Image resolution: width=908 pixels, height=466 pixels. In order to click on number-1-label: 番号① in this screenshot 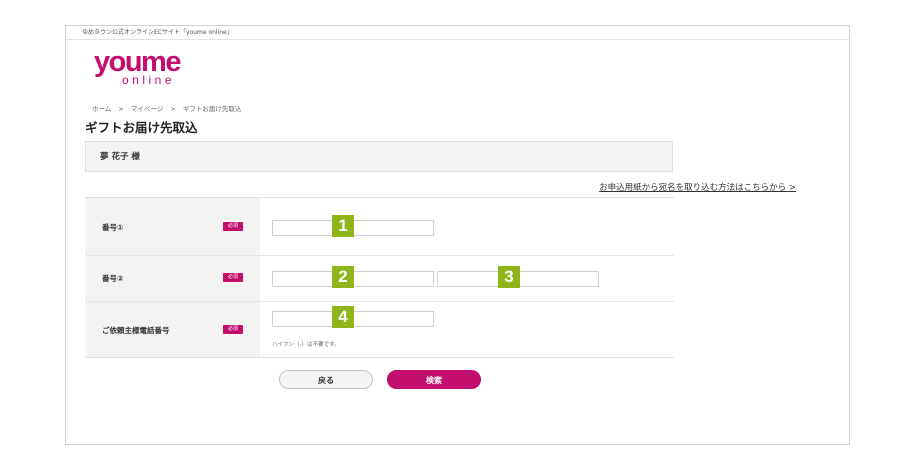, I will do `click(113, 227)`.